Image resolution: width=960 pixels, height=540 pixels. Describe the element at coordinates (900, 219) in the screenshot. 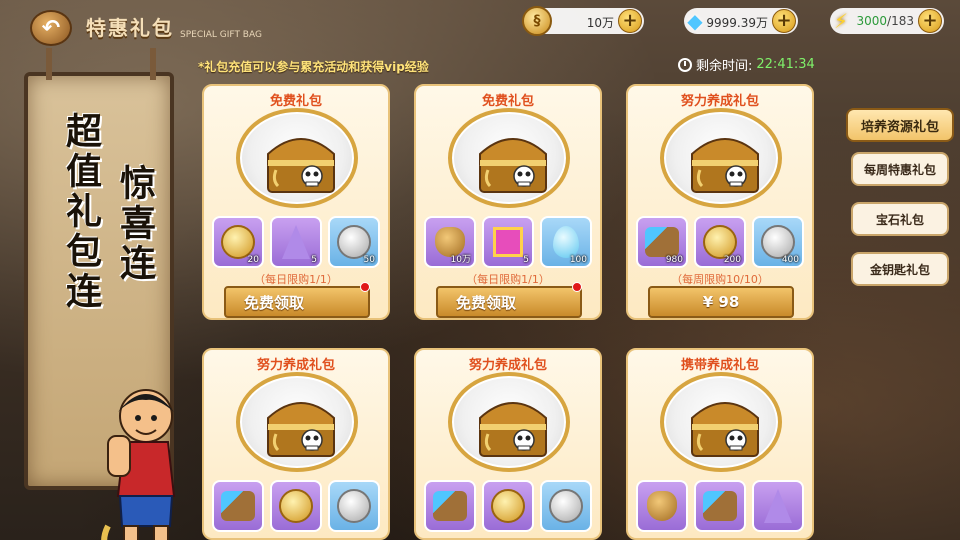

I see `tab-gem-packs: 宝石礼包` at that location.